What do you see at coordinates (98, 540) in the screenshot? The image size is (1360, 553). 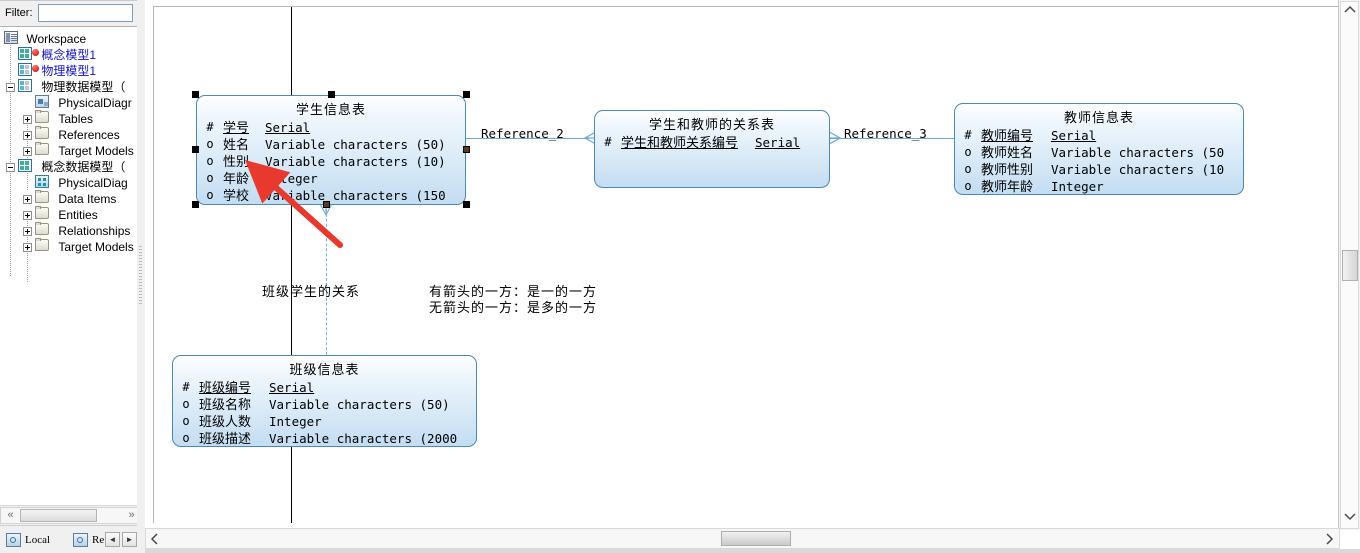 I see `tab-label: Re` at bounding box center [98, 540].